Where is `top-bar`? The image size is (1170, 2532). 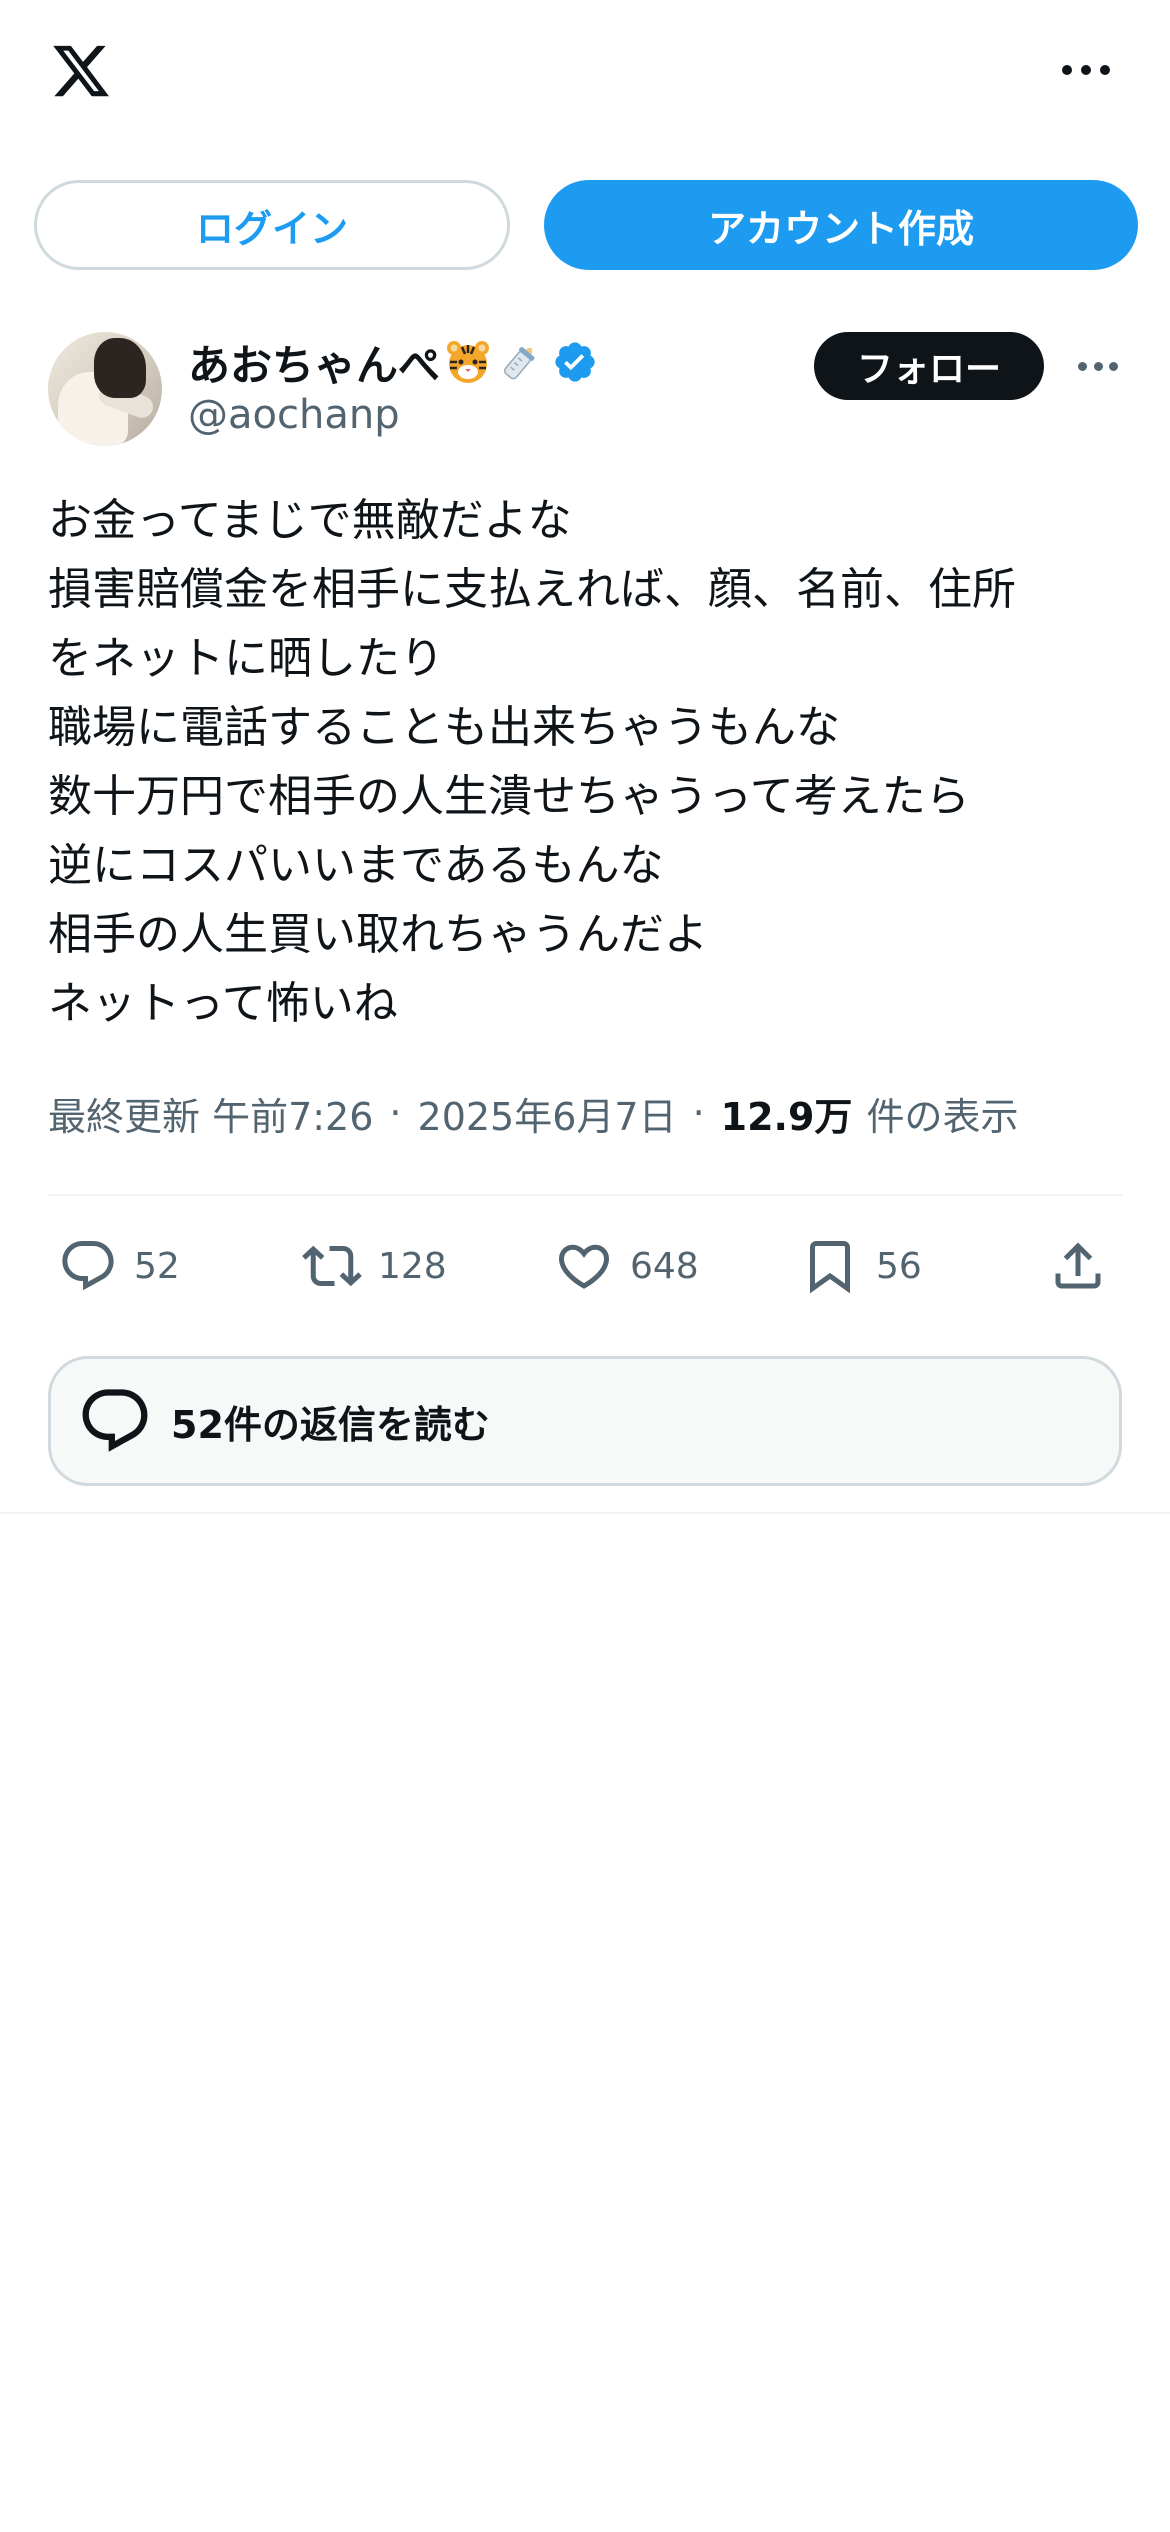
top-bar is located at coordinates (585, 75).